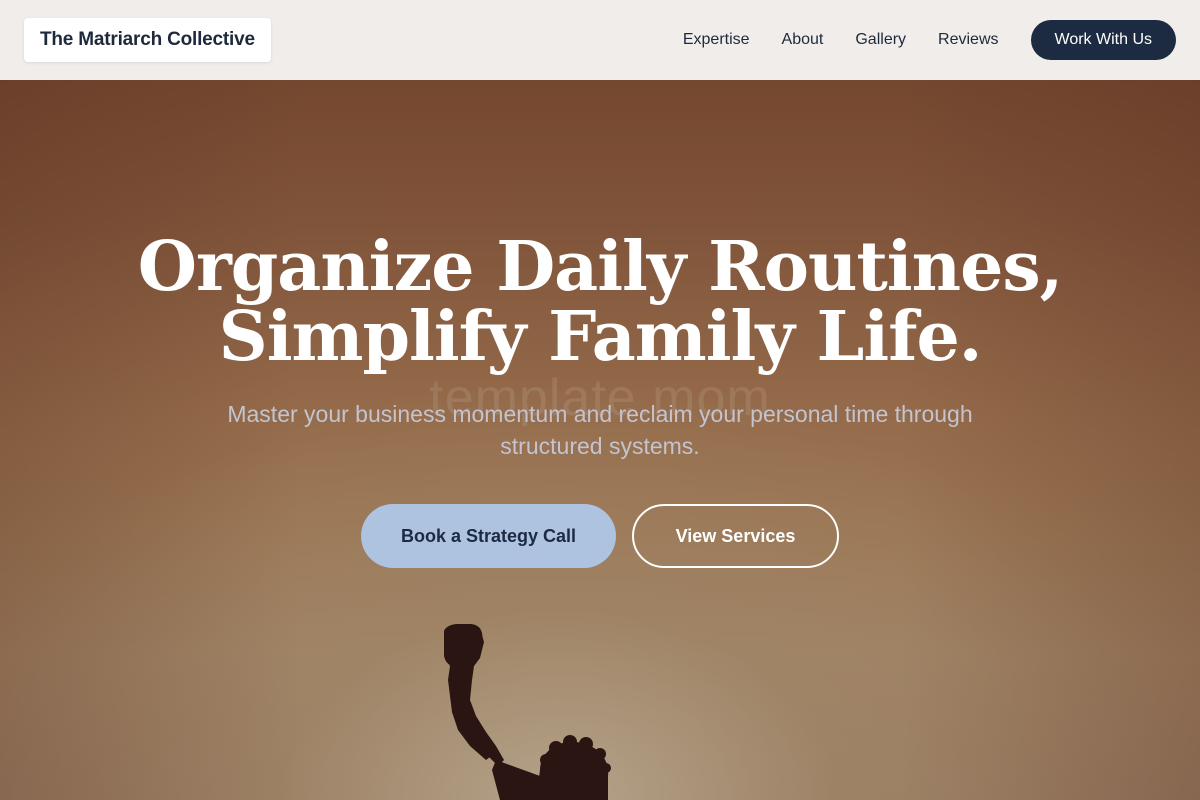 Image resolution: width=1200 pixels, height=800 pixels. I want to click on nav-link-about: About, so click(803, 40).